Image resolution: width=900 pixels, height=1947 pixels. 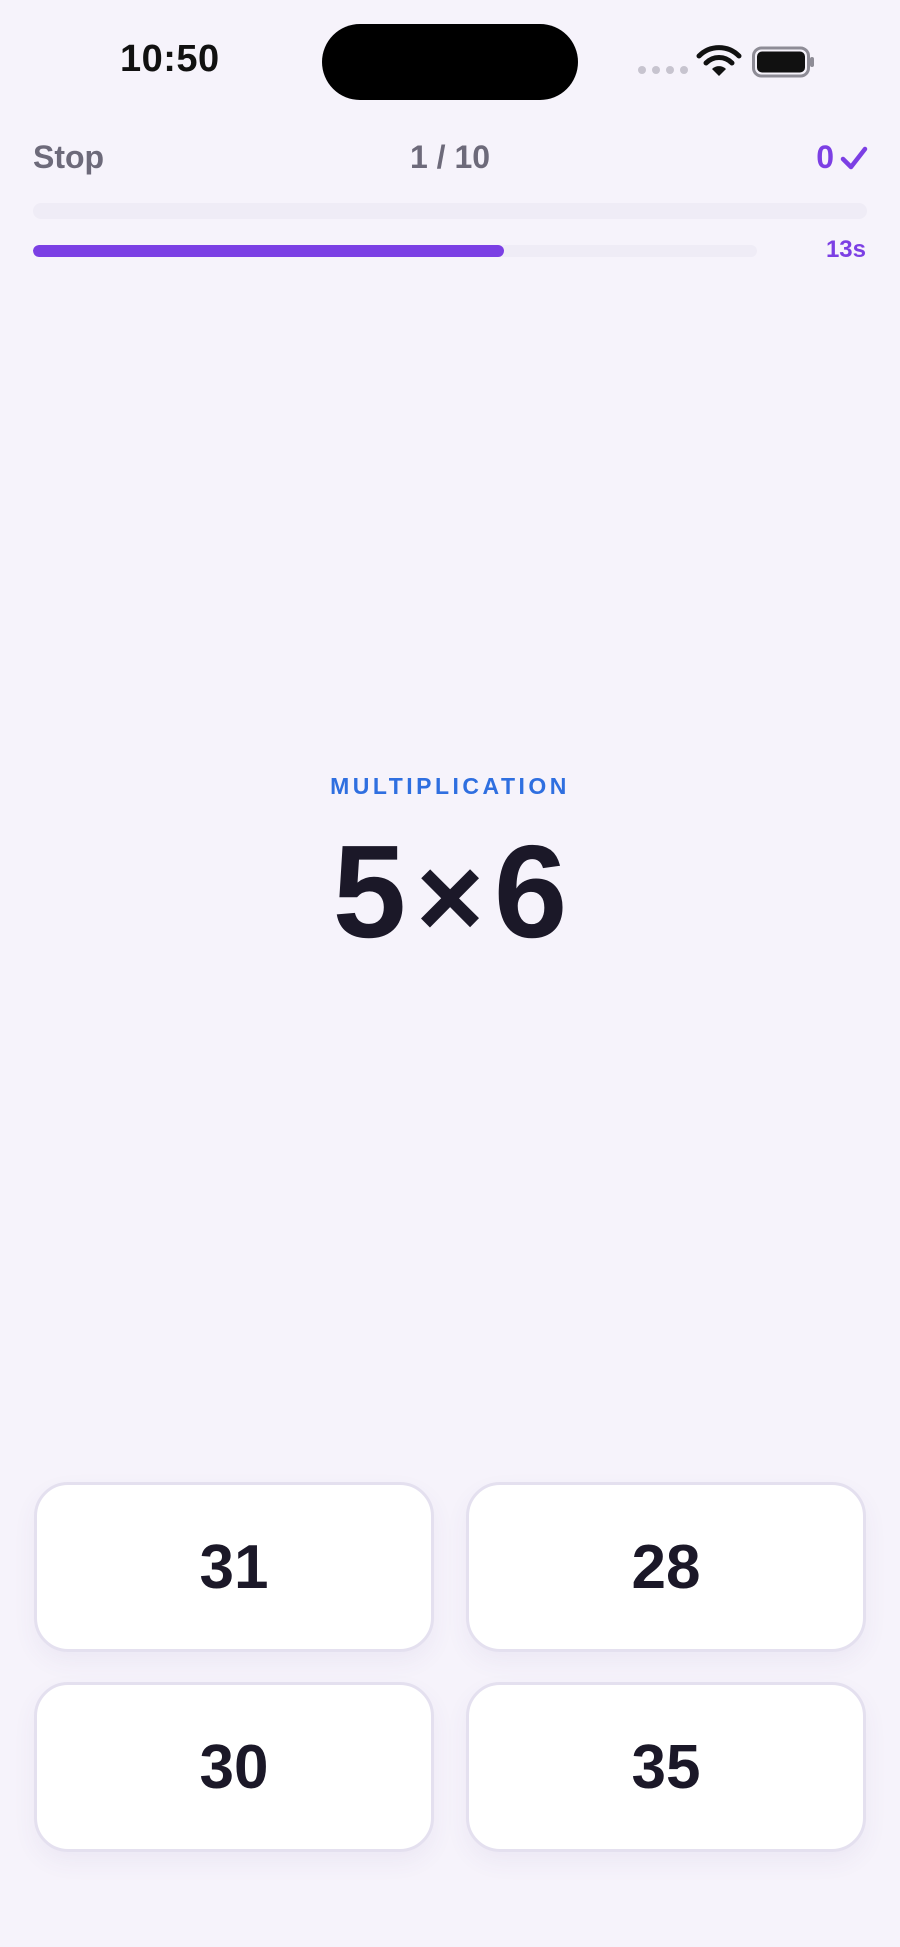 What do you see at coordinates (234, 1567) in the screenshot?
I see `answer-button: 31` at bounding box center [234, 1567].